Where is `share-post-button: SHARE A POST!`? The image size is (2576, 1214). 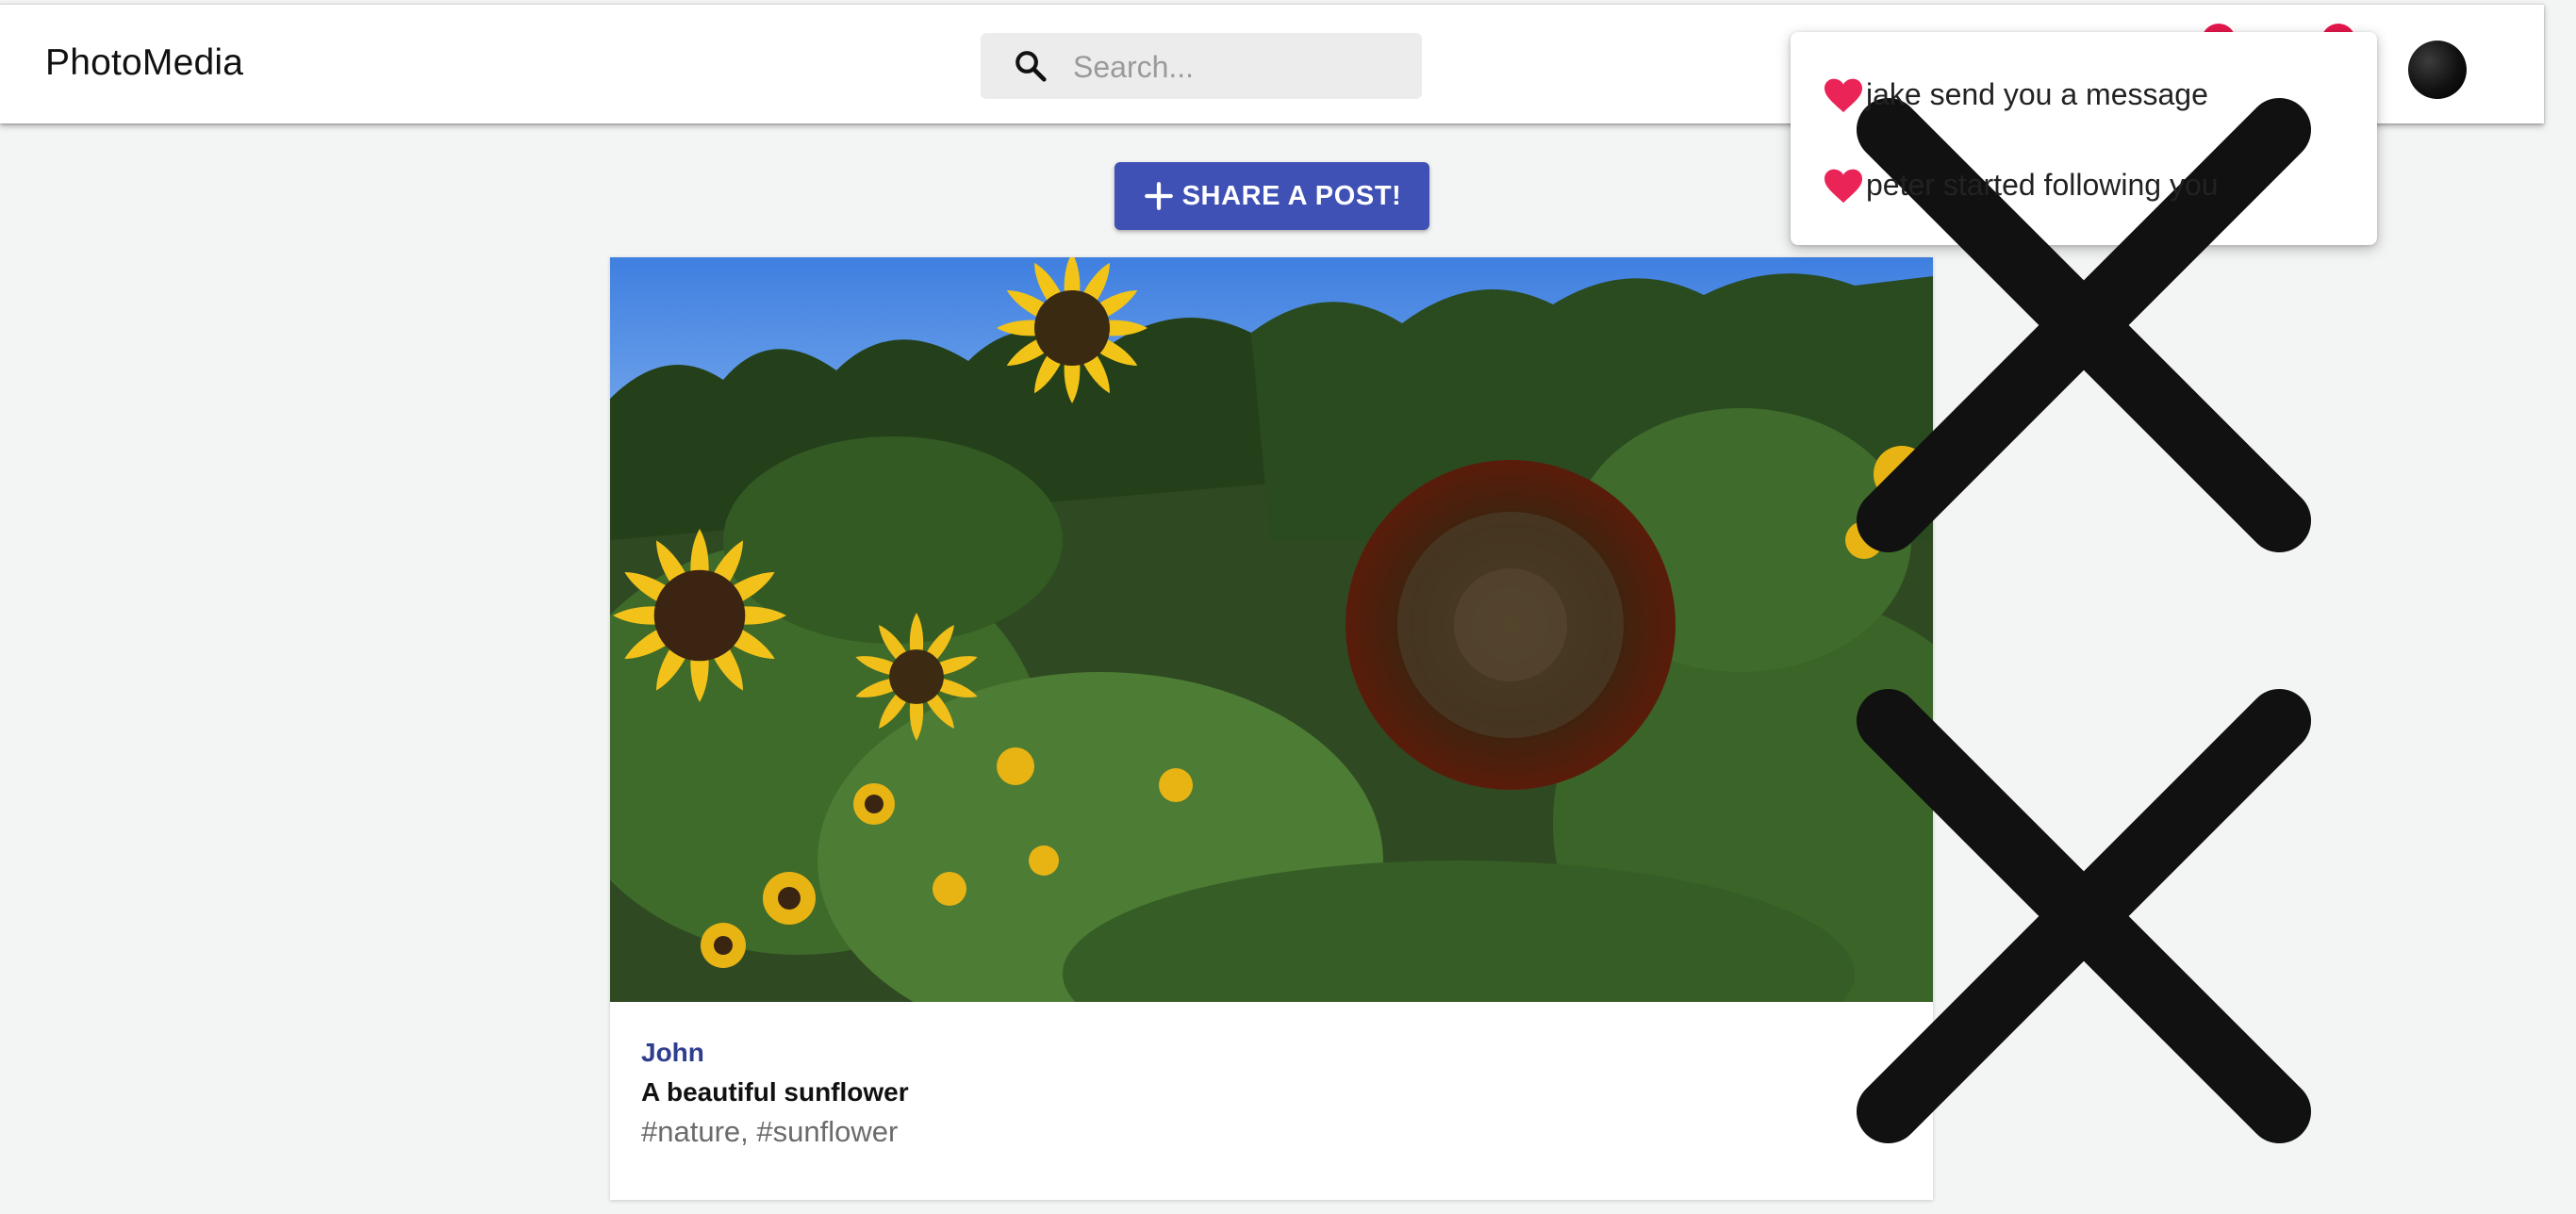
share-post-button: SHARE A POST! is located at coordinates (1272, 196).